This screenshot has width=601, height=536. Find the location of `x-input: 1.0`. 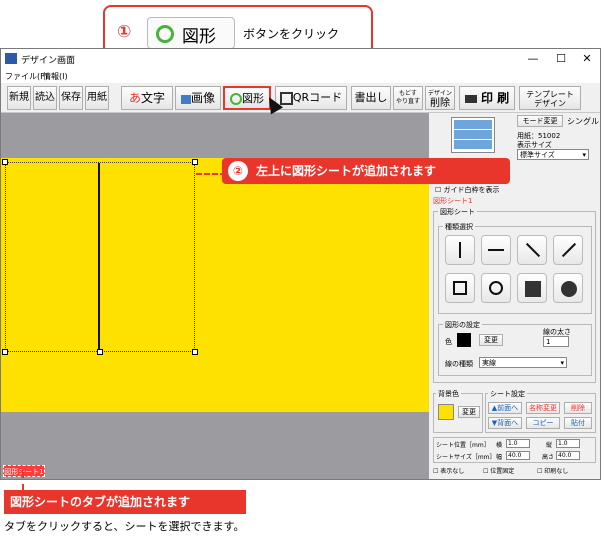

x-input: 1.0 is located at coordinates (518, 443).